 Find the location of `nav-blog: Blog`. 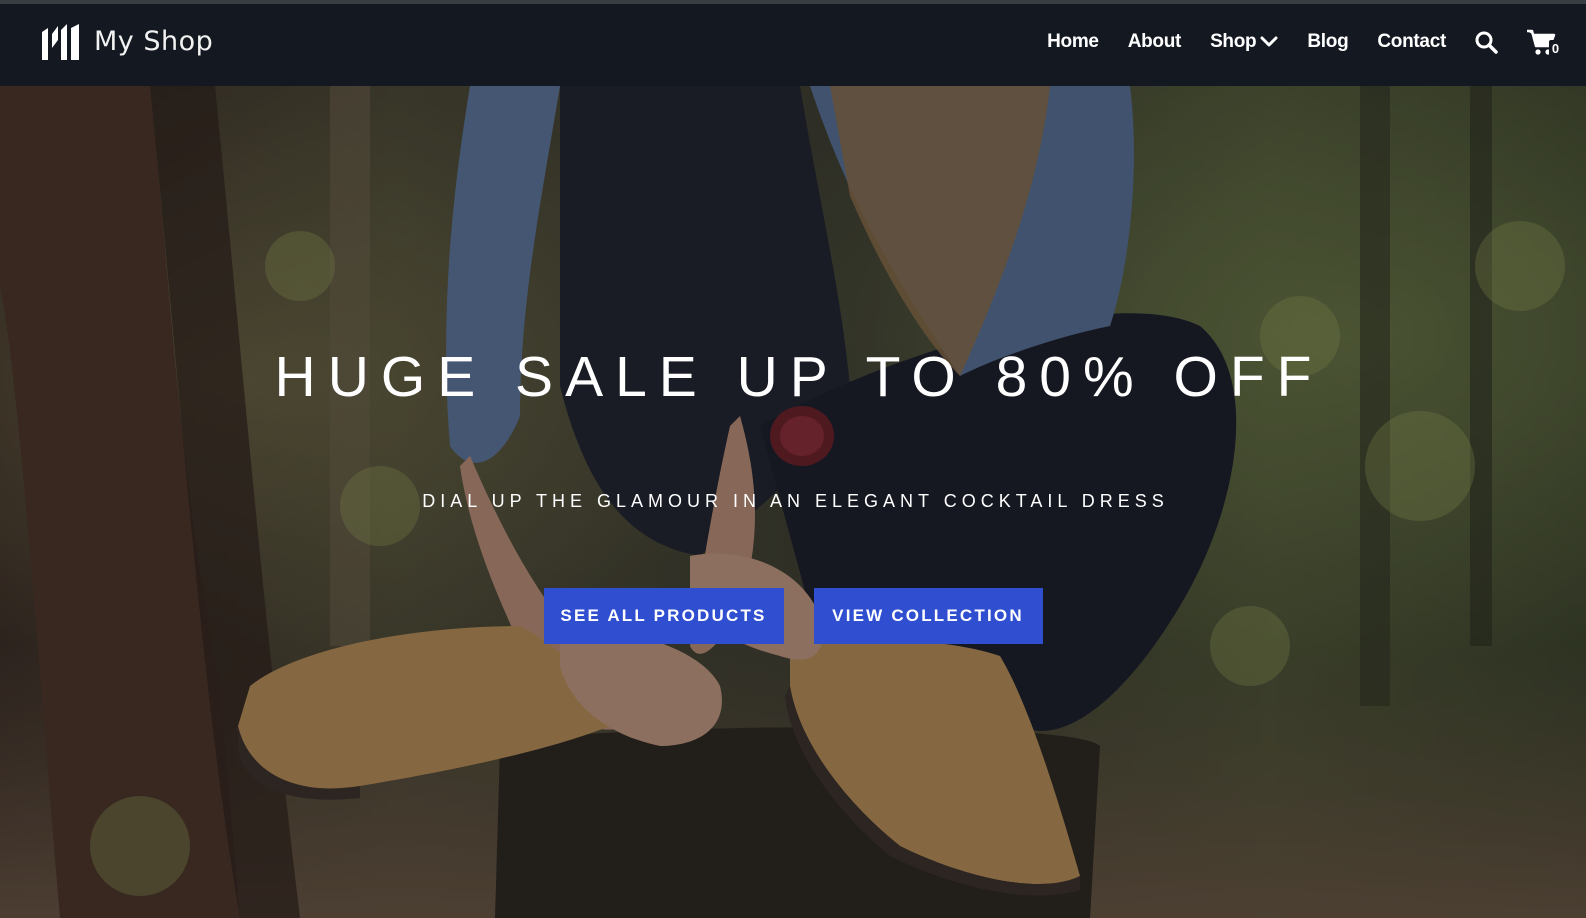

nav-blog: Blog is located at coordinates (1327, 42).